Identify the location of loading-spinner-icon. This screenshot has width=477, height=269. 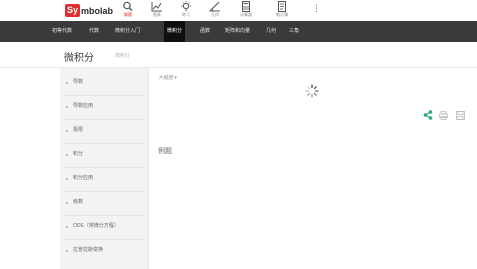
(312, 91).